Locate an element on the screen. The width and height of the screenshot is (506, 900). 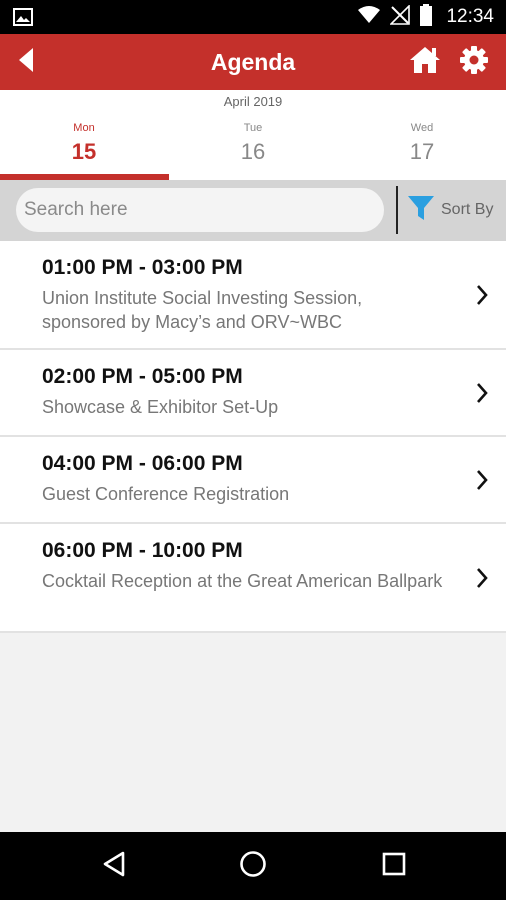
day-tab-wed: Wed 17 is located at coordinates (422, 148).